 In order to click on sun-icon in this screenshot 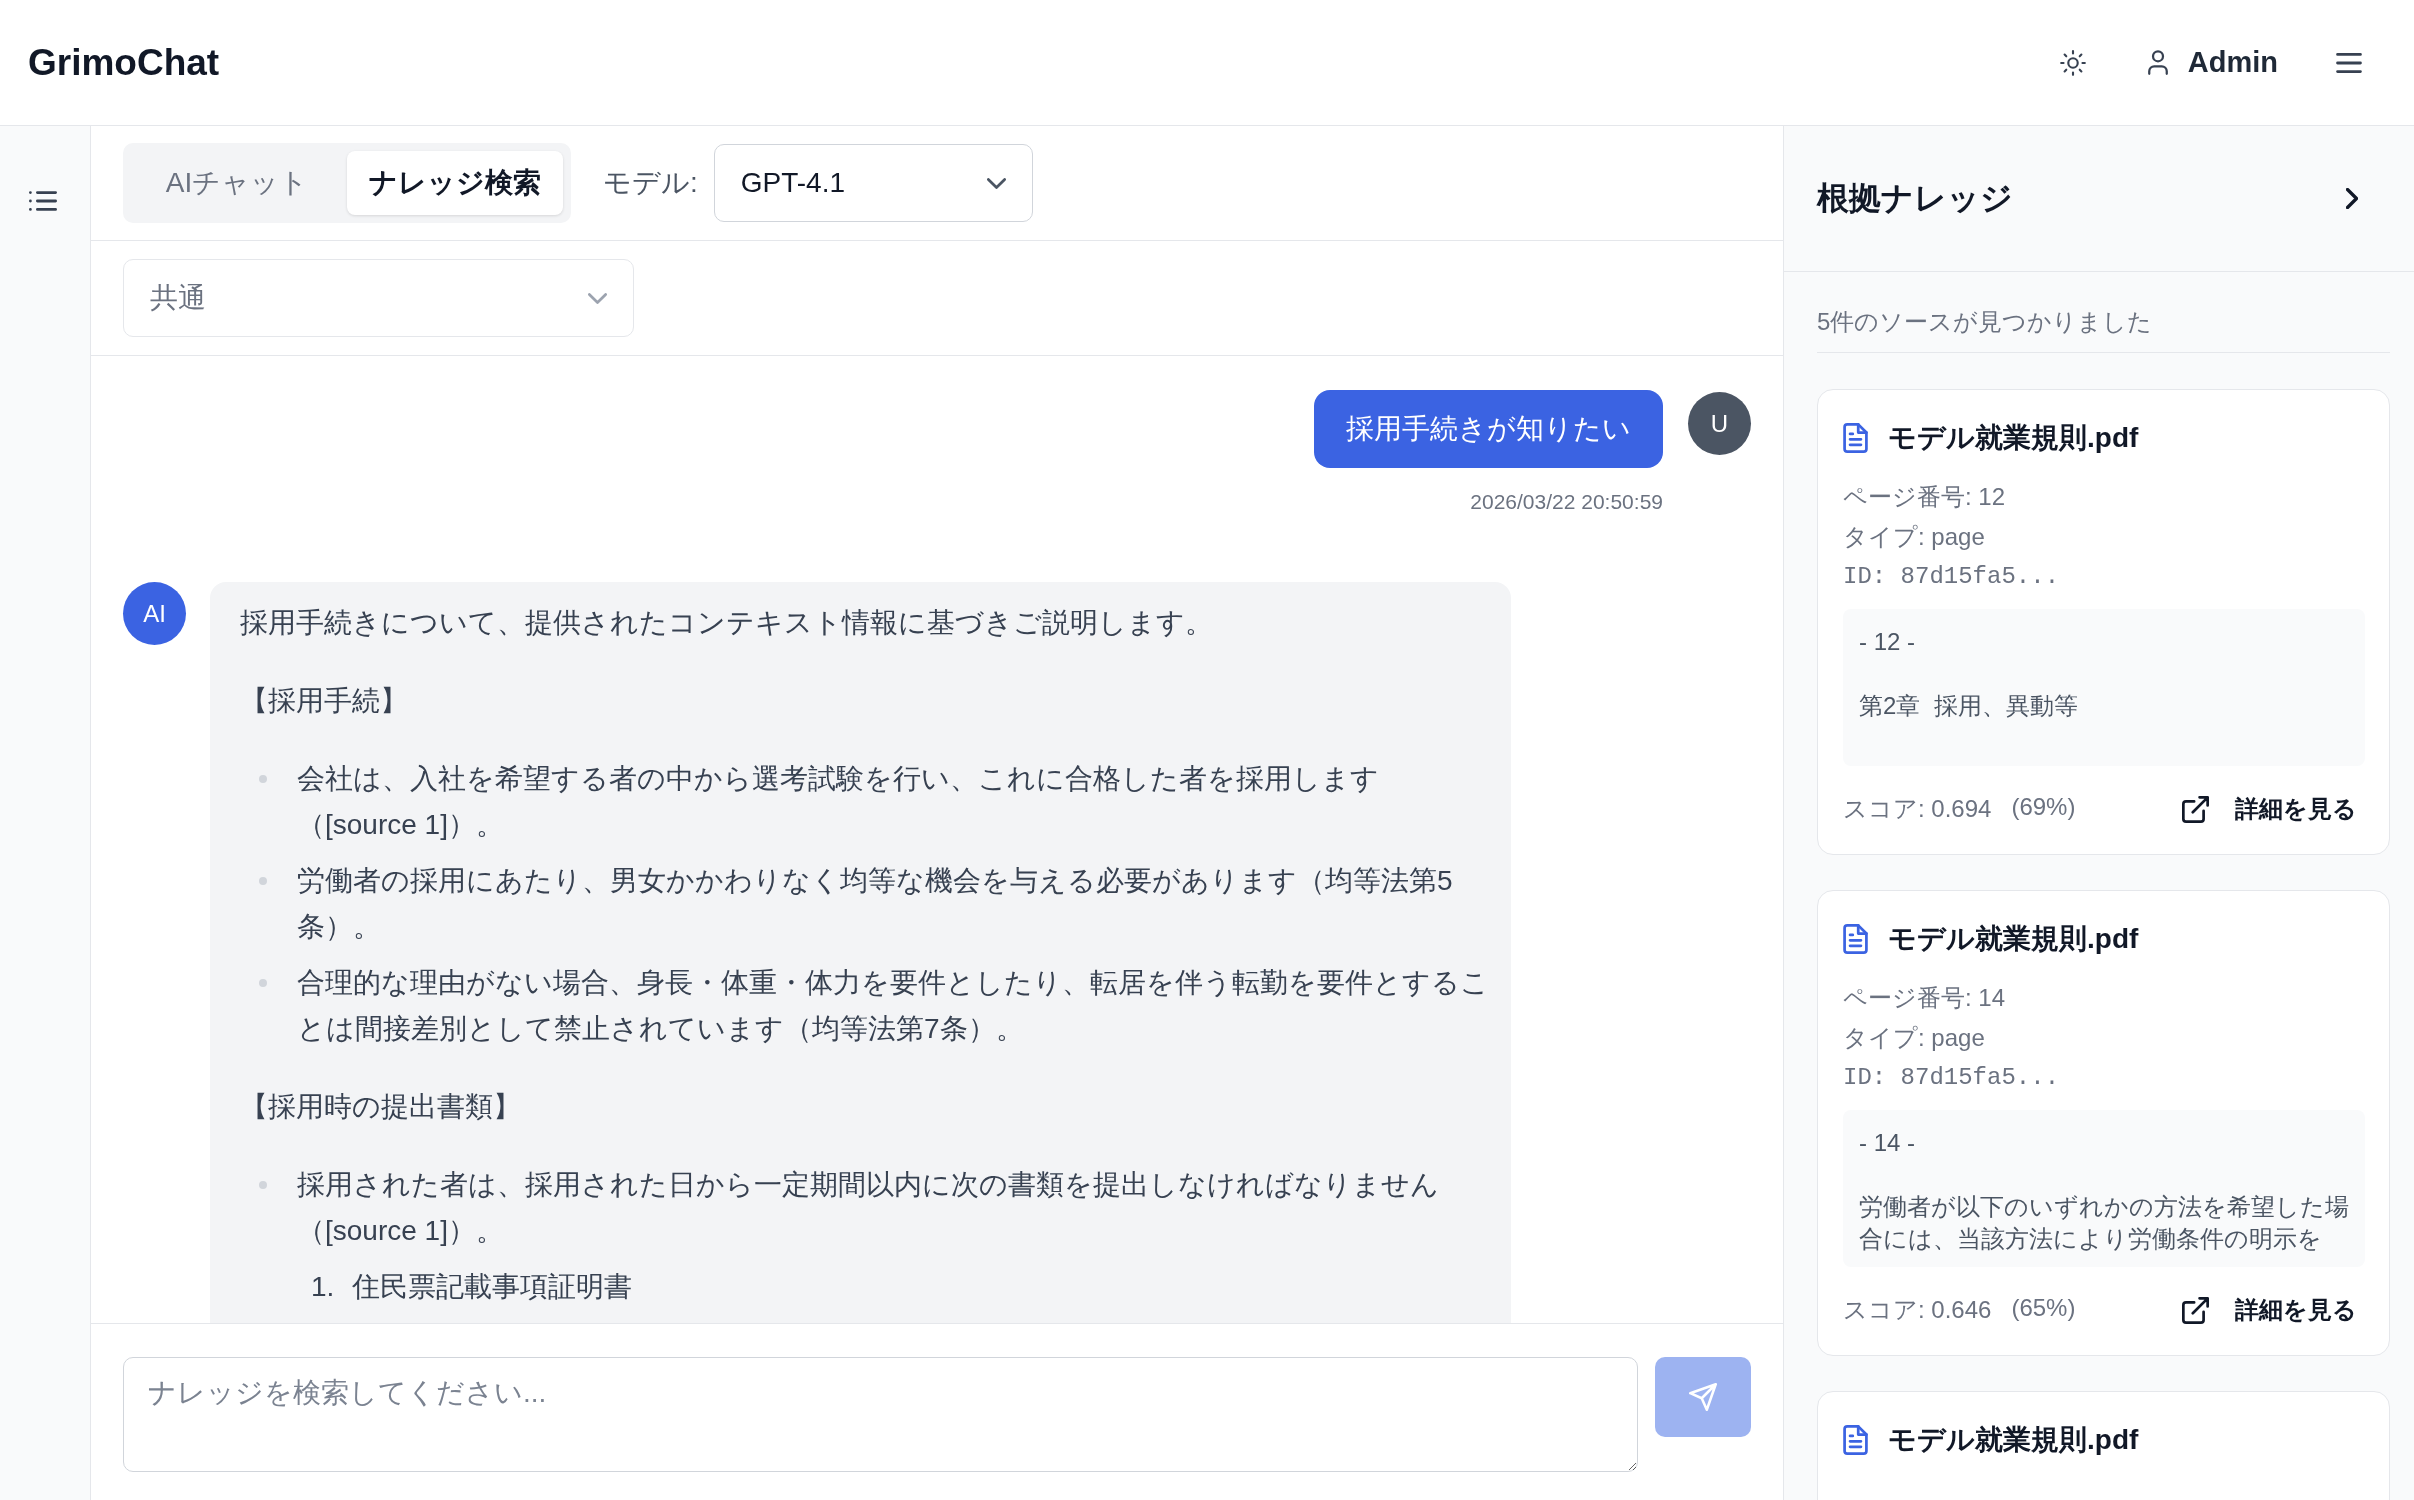, I will do `click(2072, 62)`.